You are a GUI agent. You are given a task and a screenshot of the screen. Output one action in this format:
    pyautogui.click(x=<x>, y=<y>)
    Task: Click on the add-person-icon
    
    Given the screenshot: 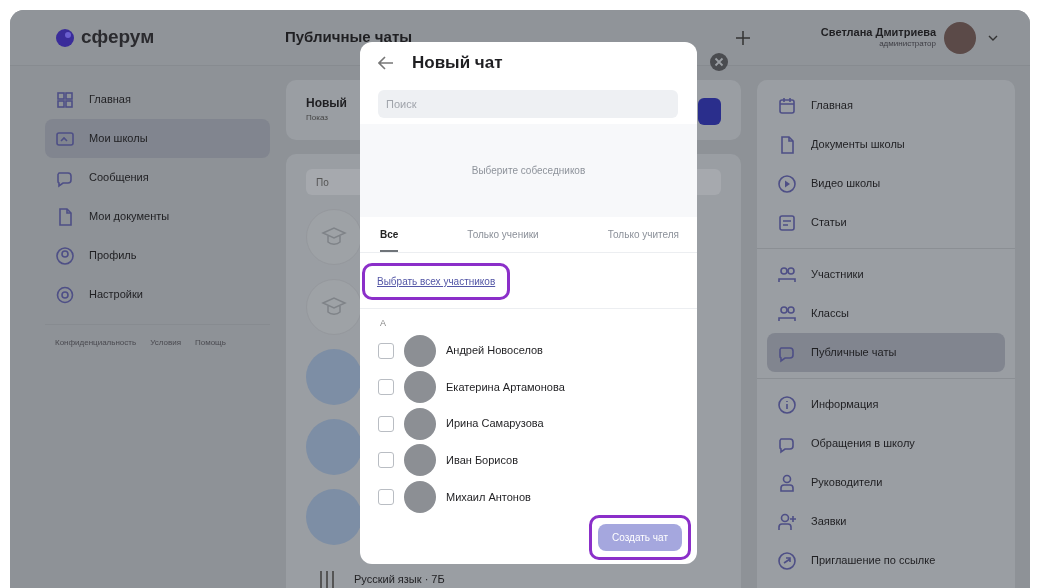 What is the action you would take?
    pyautogui.click(x=787, y=521)
    